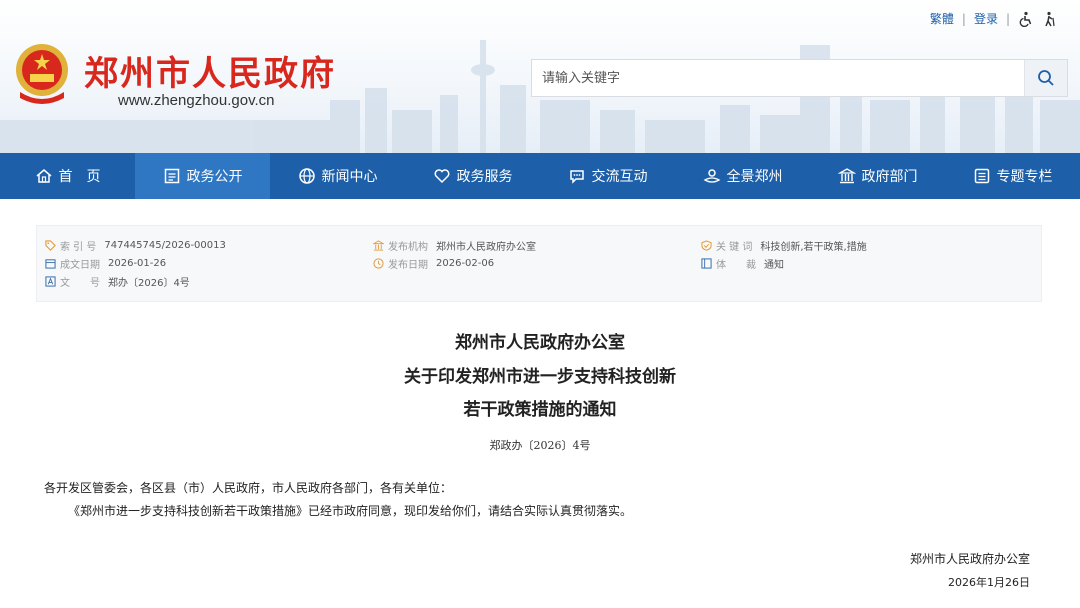  What do you see at coordinates (50, 245) in the screenshot?
I see `tag-icon` at bounding box center [50, 245].